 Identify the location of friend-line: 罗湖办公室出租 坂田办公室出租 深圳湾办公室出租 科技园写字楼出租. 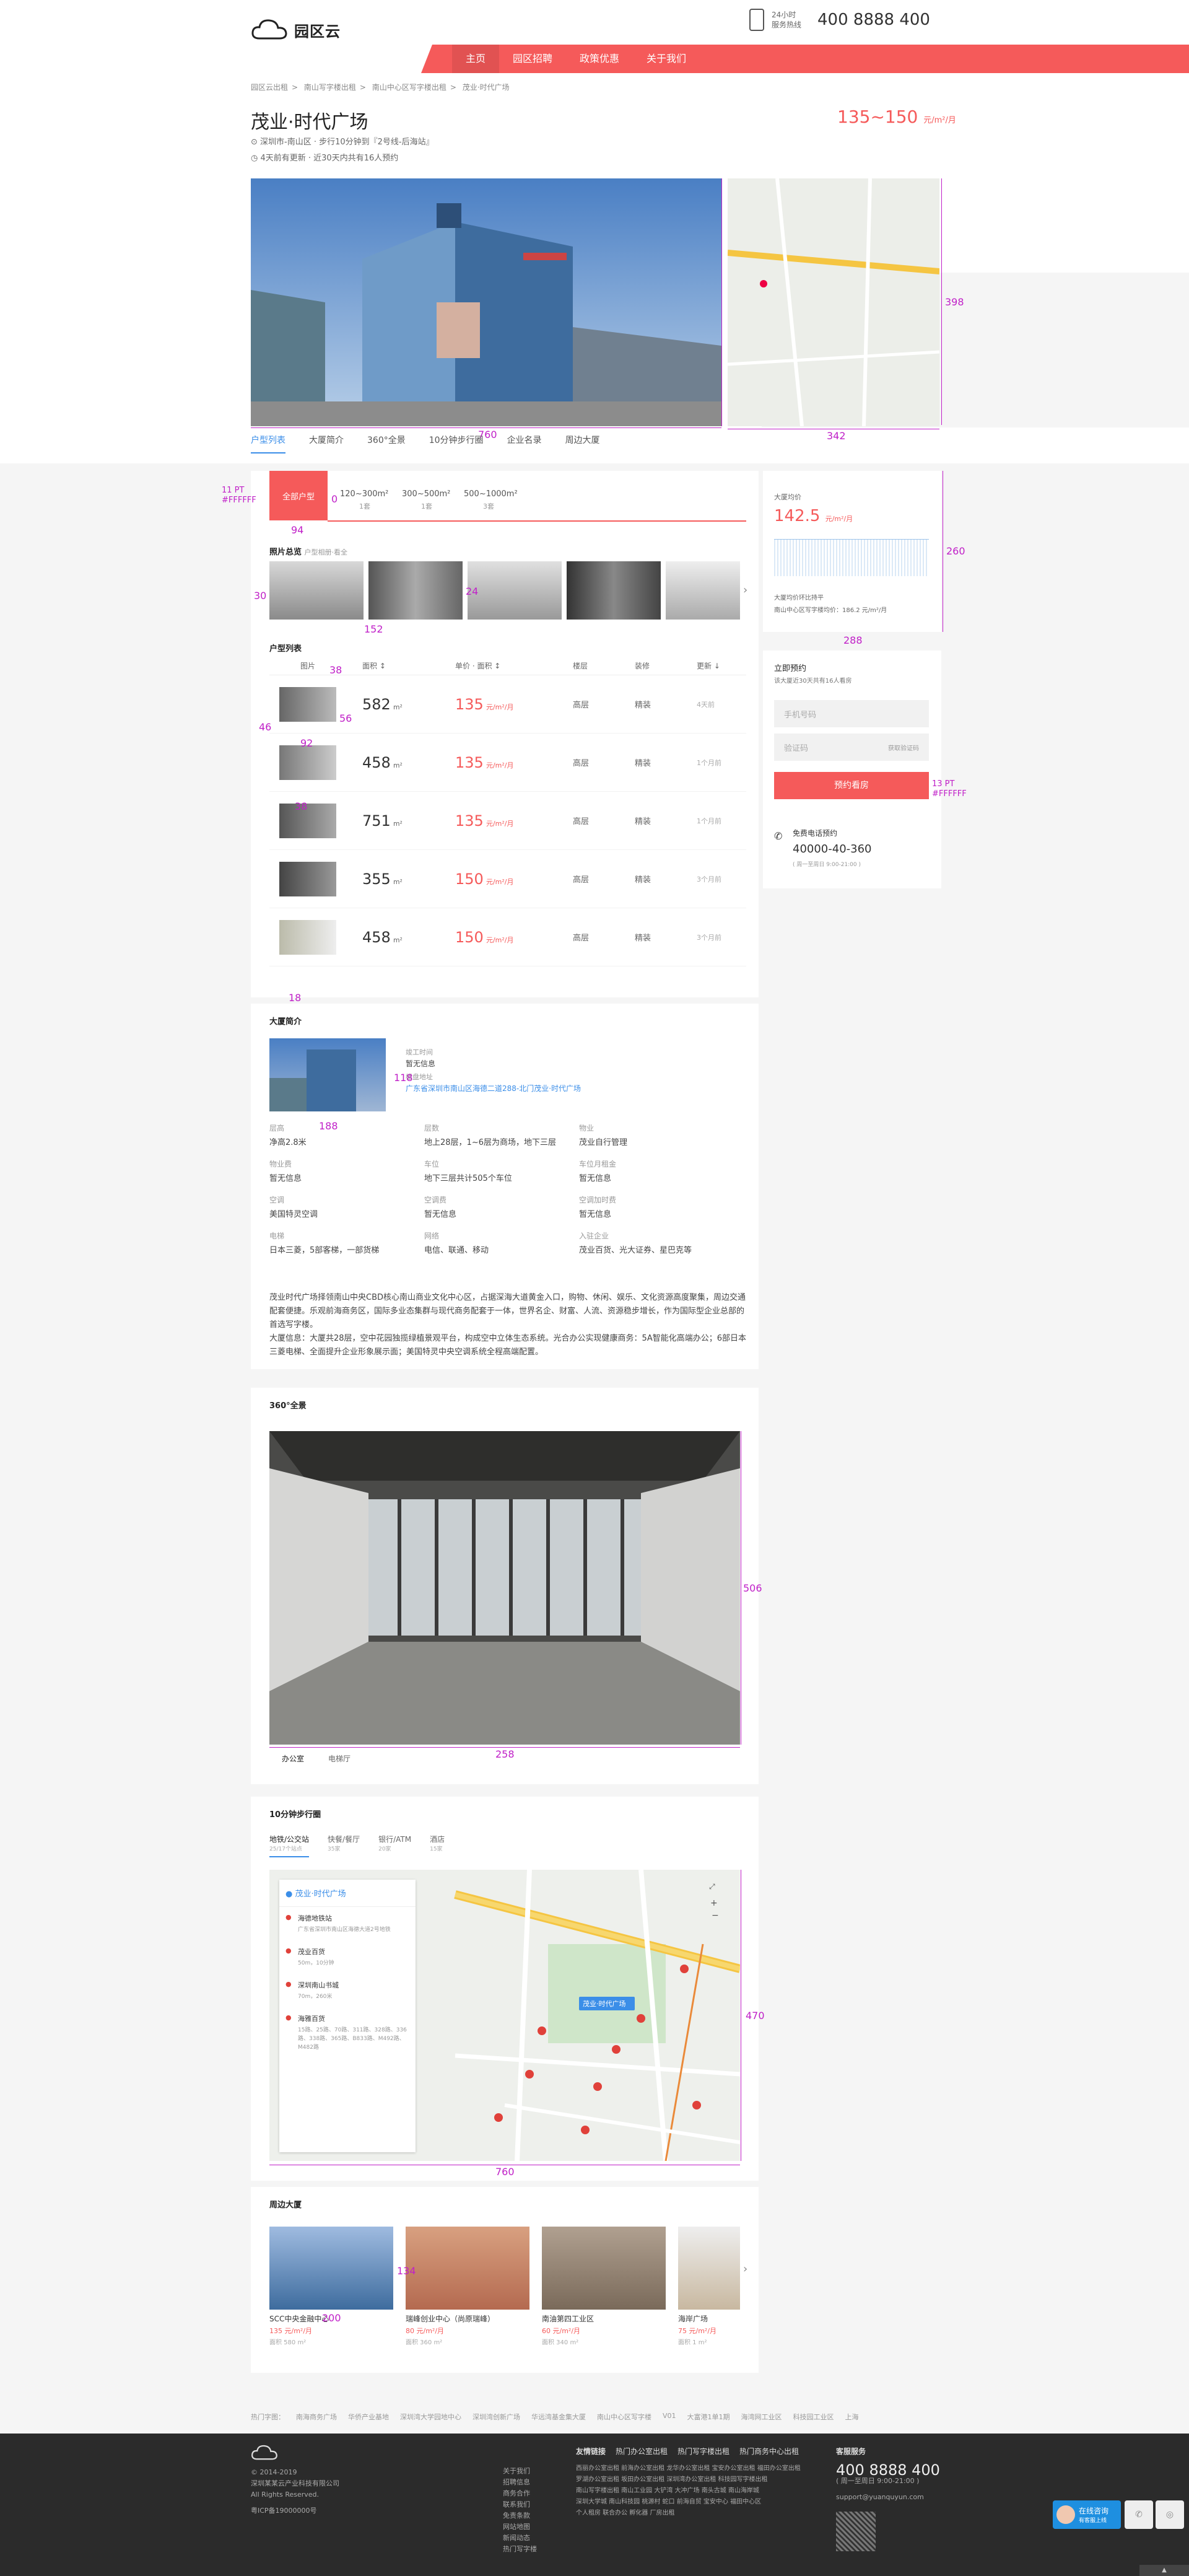
(706, 2480).